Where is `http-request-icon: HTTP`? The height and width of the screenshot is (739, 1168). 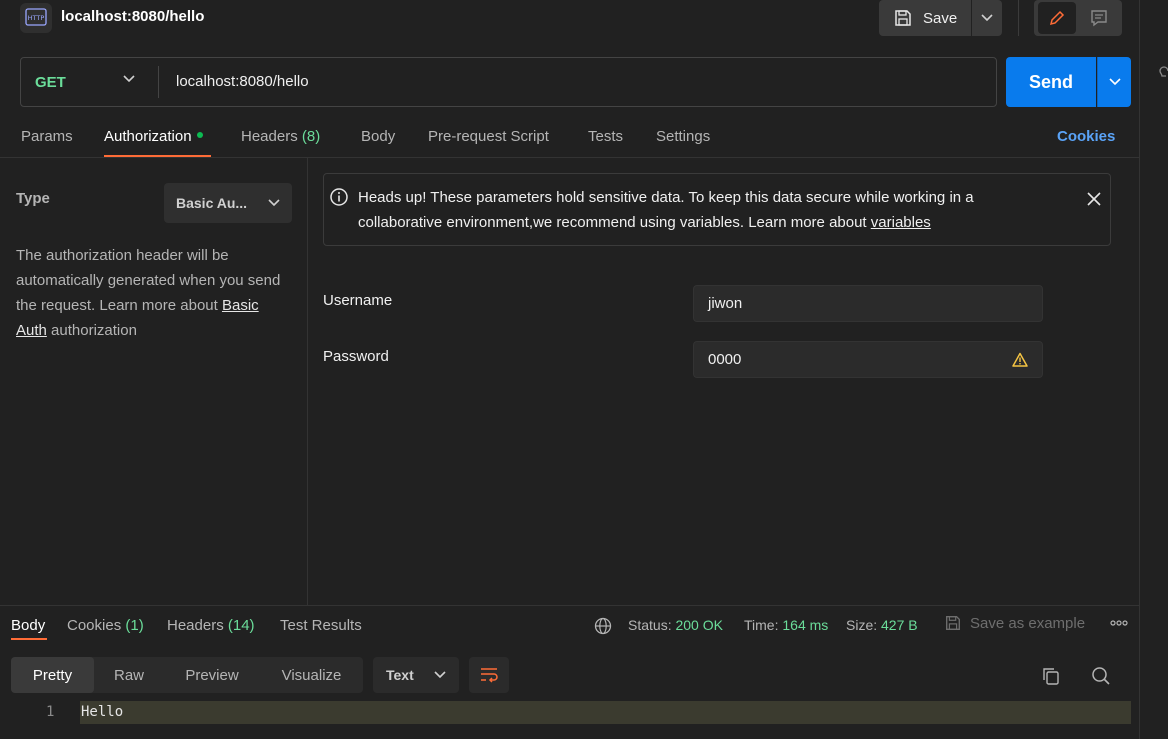
http-request-icon: HTTP is located at coordinates (36, 18).